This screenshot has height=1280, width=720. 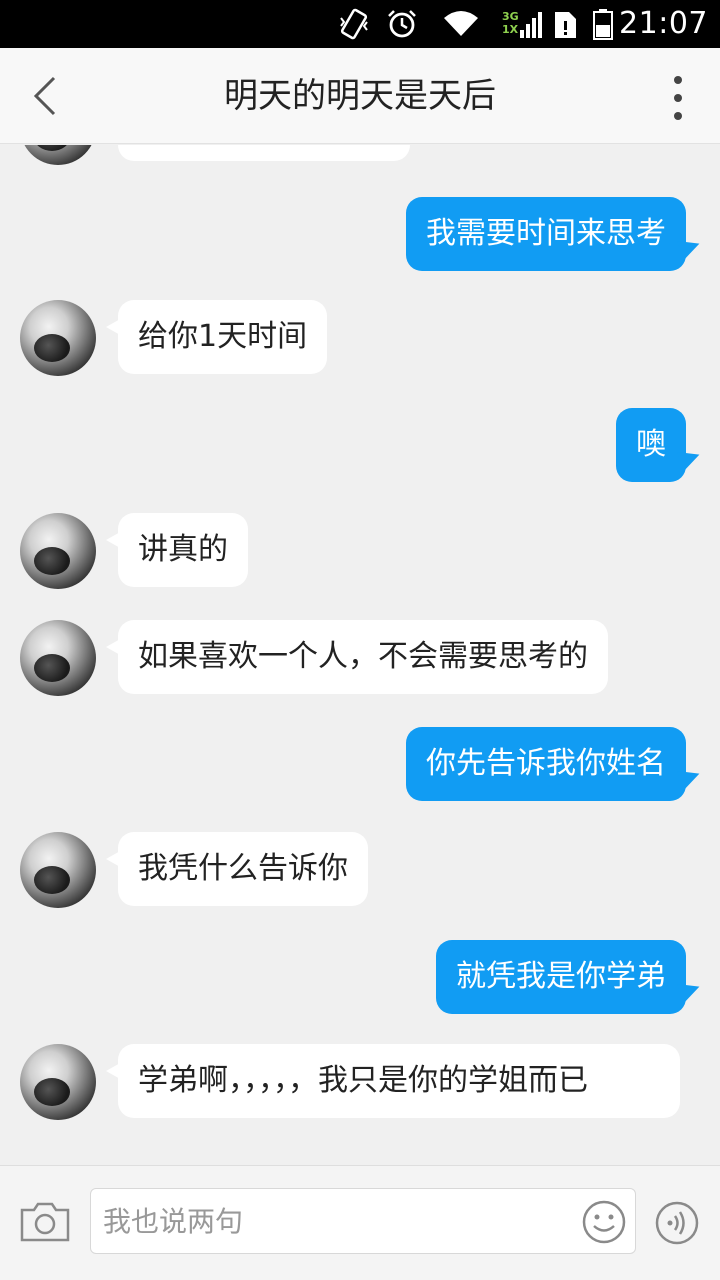 What do you see at coordinates (531, 25) in the screenshot?
I see `signal-icon` at bounding box center [531, 25].